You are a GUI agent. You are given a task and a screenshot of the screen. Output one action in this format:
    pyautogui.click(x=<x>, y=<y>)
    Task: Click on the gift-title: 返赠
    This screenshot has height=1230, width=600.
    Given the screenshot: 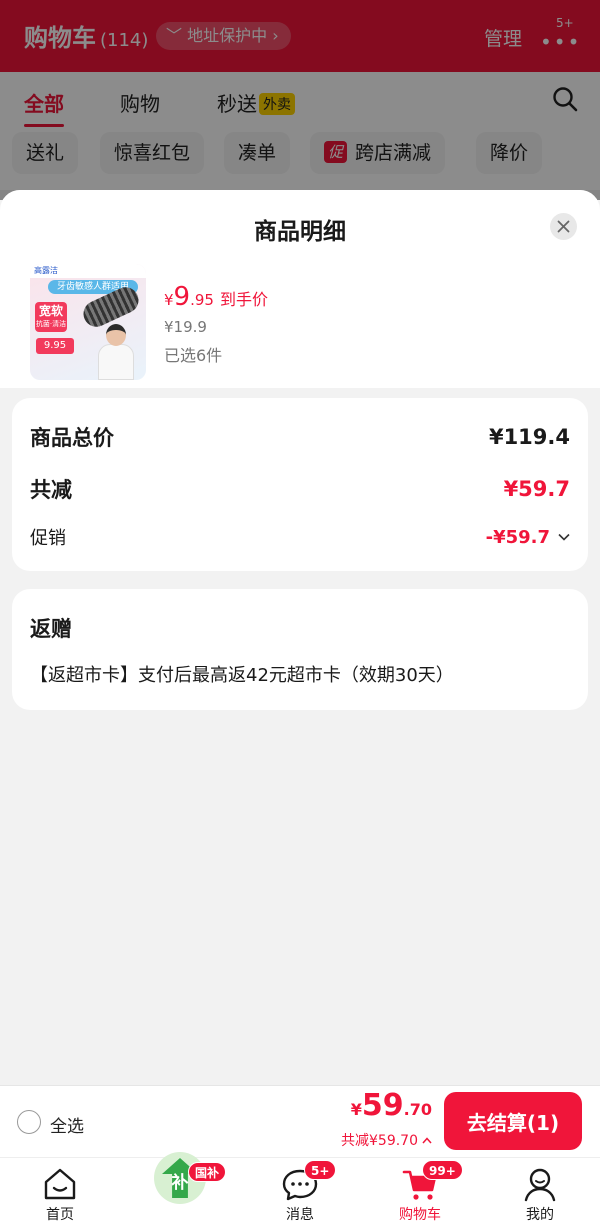 What is the action you would take?
    pyautogui.click(x=51, y=629)
    